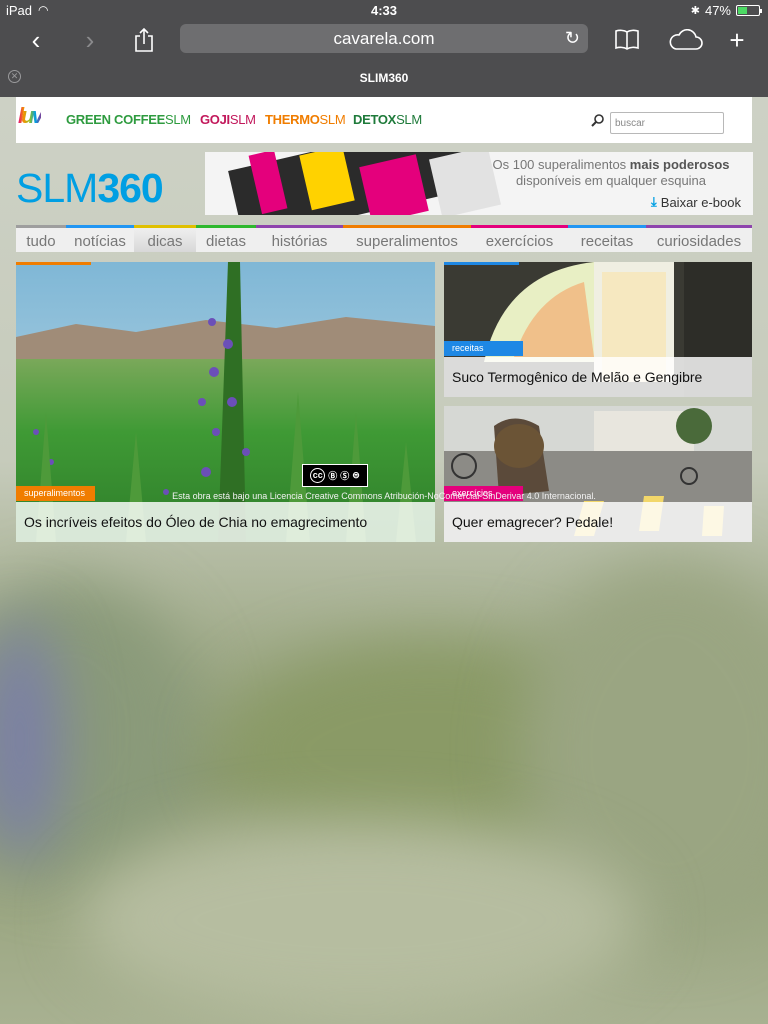 The height and width of the screenshot is (1024, 768). I want to click on banner-line1: Os 100 superalimentos, so click(561, 164).